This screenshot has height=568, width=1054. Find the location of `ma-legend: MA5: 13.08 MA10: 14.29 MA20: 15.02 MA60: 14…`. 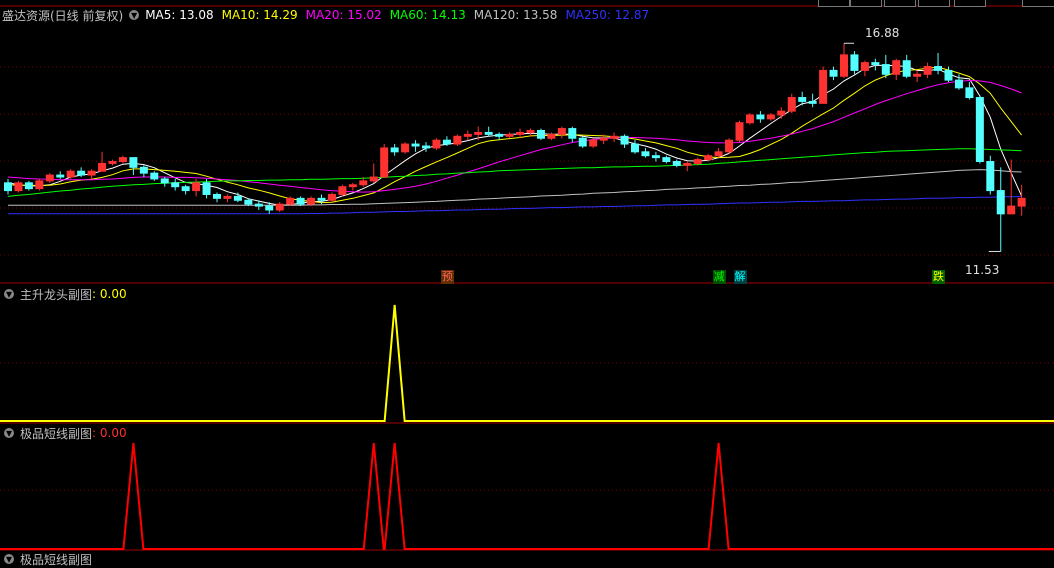

ma-legend: MA5: 13.08 MA10: 14.29 MA20: 15.02 MA60: 14… is located at coordinates (401, 15).